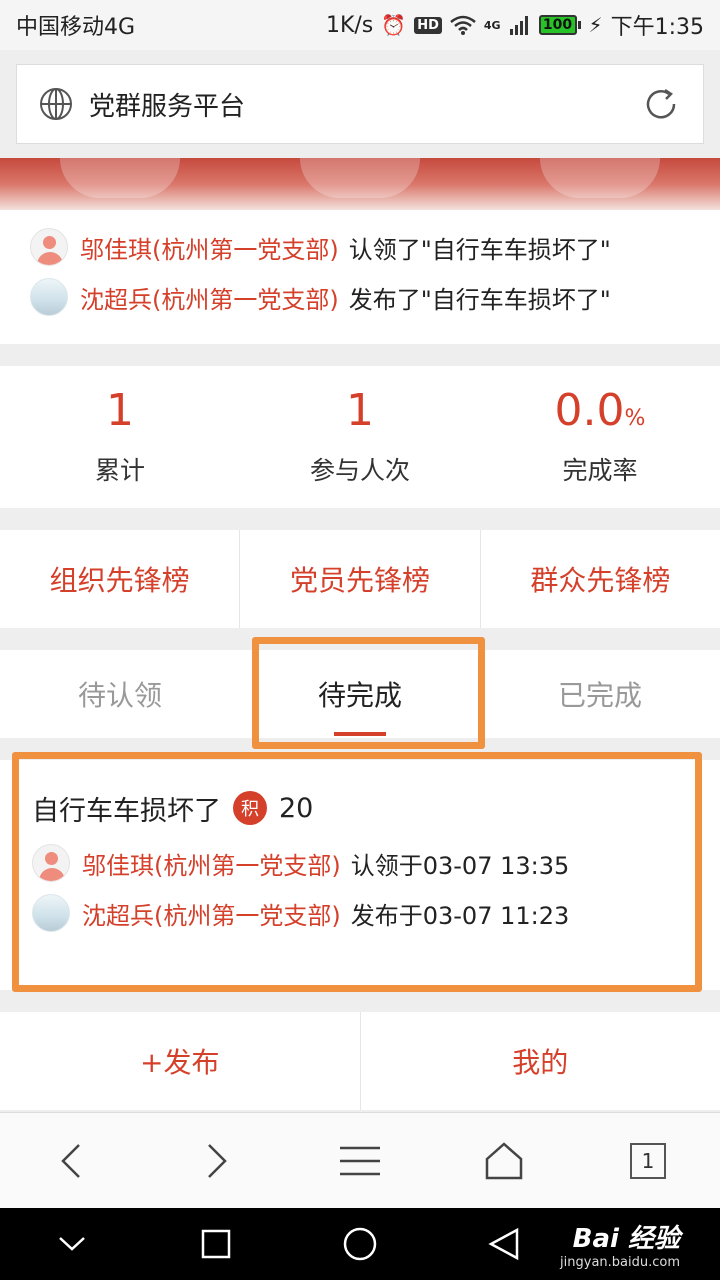  I want to click on reload-icon, so click(661, 104).